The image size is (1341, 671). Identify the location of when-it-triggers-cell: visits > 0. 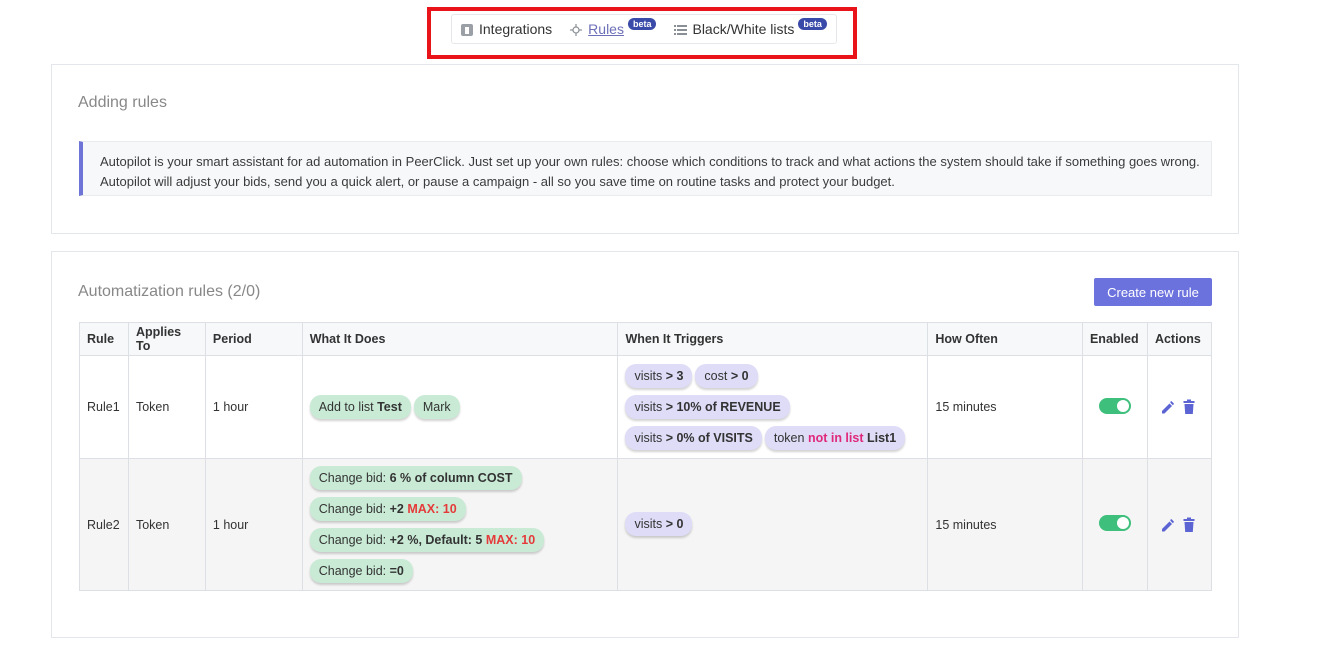
(773, 524).